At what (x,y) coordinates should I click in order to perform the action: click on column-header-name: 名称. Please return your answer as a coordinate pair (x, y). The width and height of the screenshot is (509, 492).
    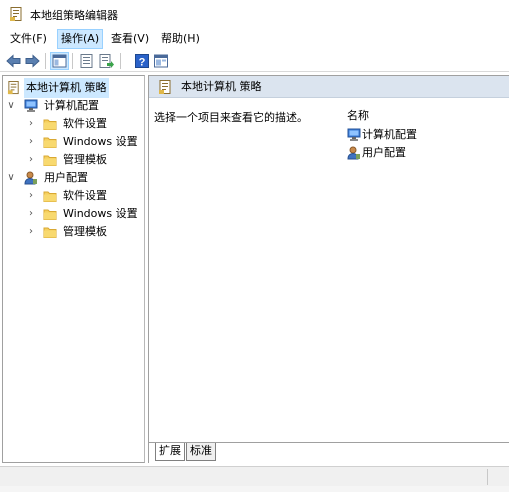
    Looking at the image, I should click on (358, 115).